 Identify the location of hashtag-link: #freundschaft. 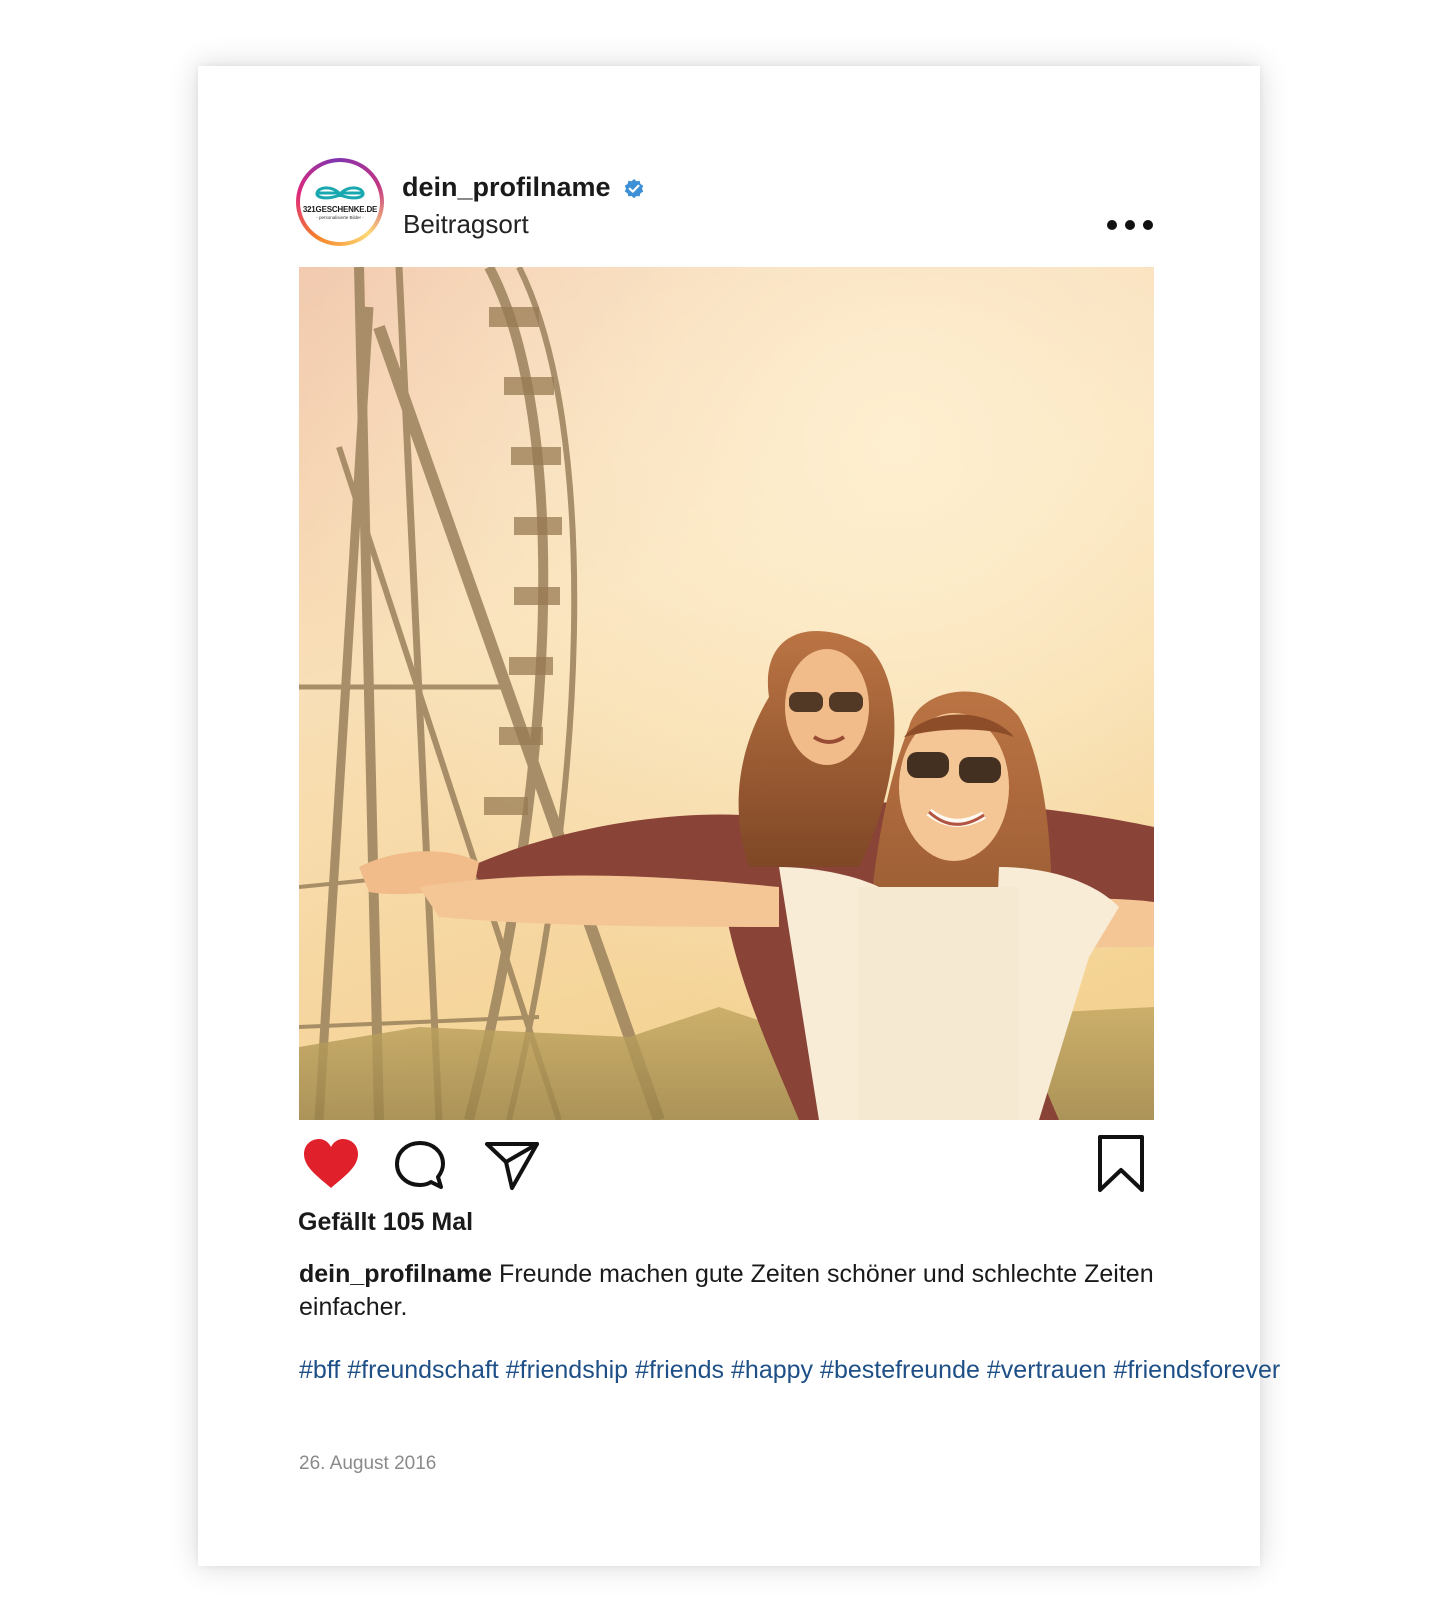
(423, 1370).